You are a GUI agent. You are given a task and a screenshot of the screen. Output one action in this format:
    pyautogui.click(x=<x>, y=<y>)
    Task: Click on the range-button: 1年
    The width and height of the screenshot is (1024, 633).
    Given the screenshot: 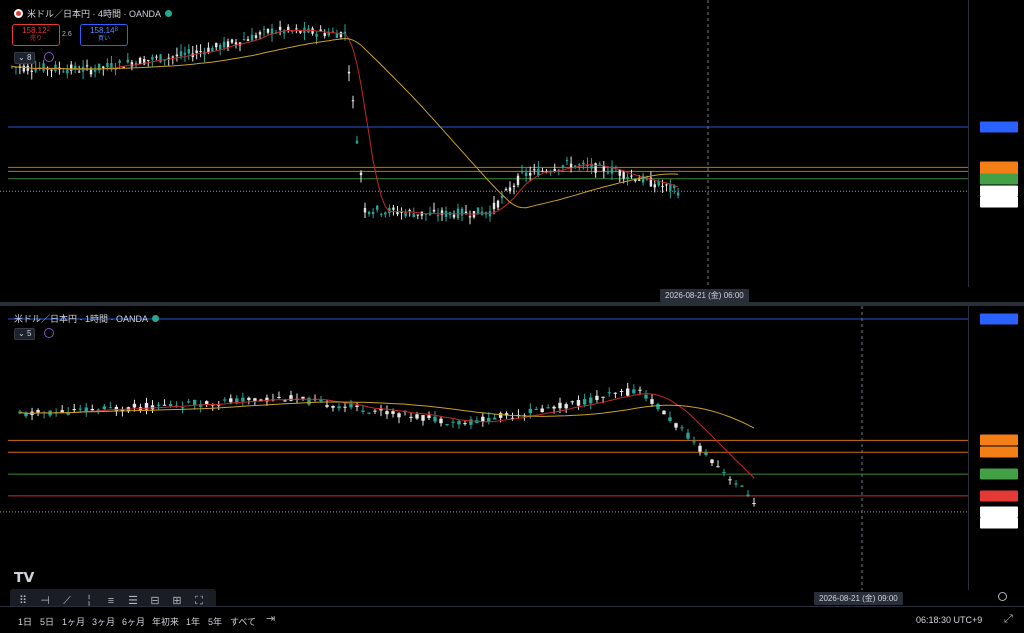 What is the action you would take?
    pyautogui.click(x=193, y=621)
    